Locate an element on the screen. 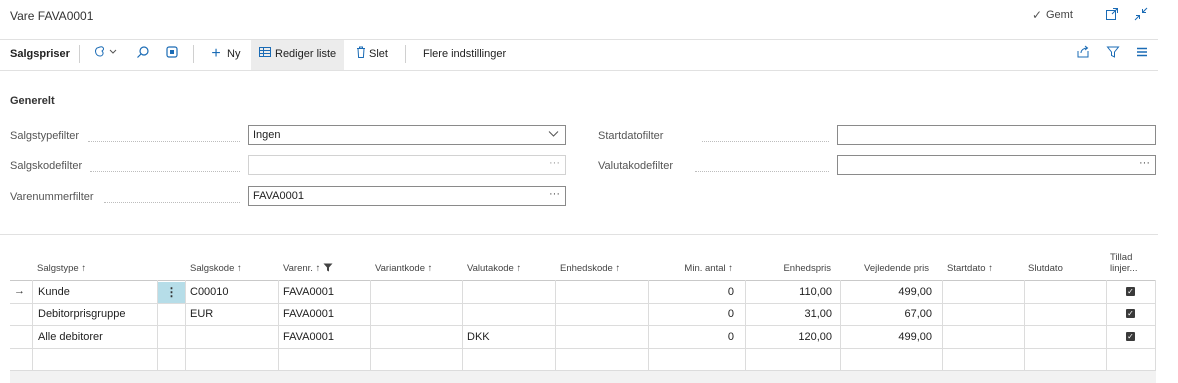 The image size is (1178, 383). page-tab-label: Salgspriser is located at coordinates (40, 54).